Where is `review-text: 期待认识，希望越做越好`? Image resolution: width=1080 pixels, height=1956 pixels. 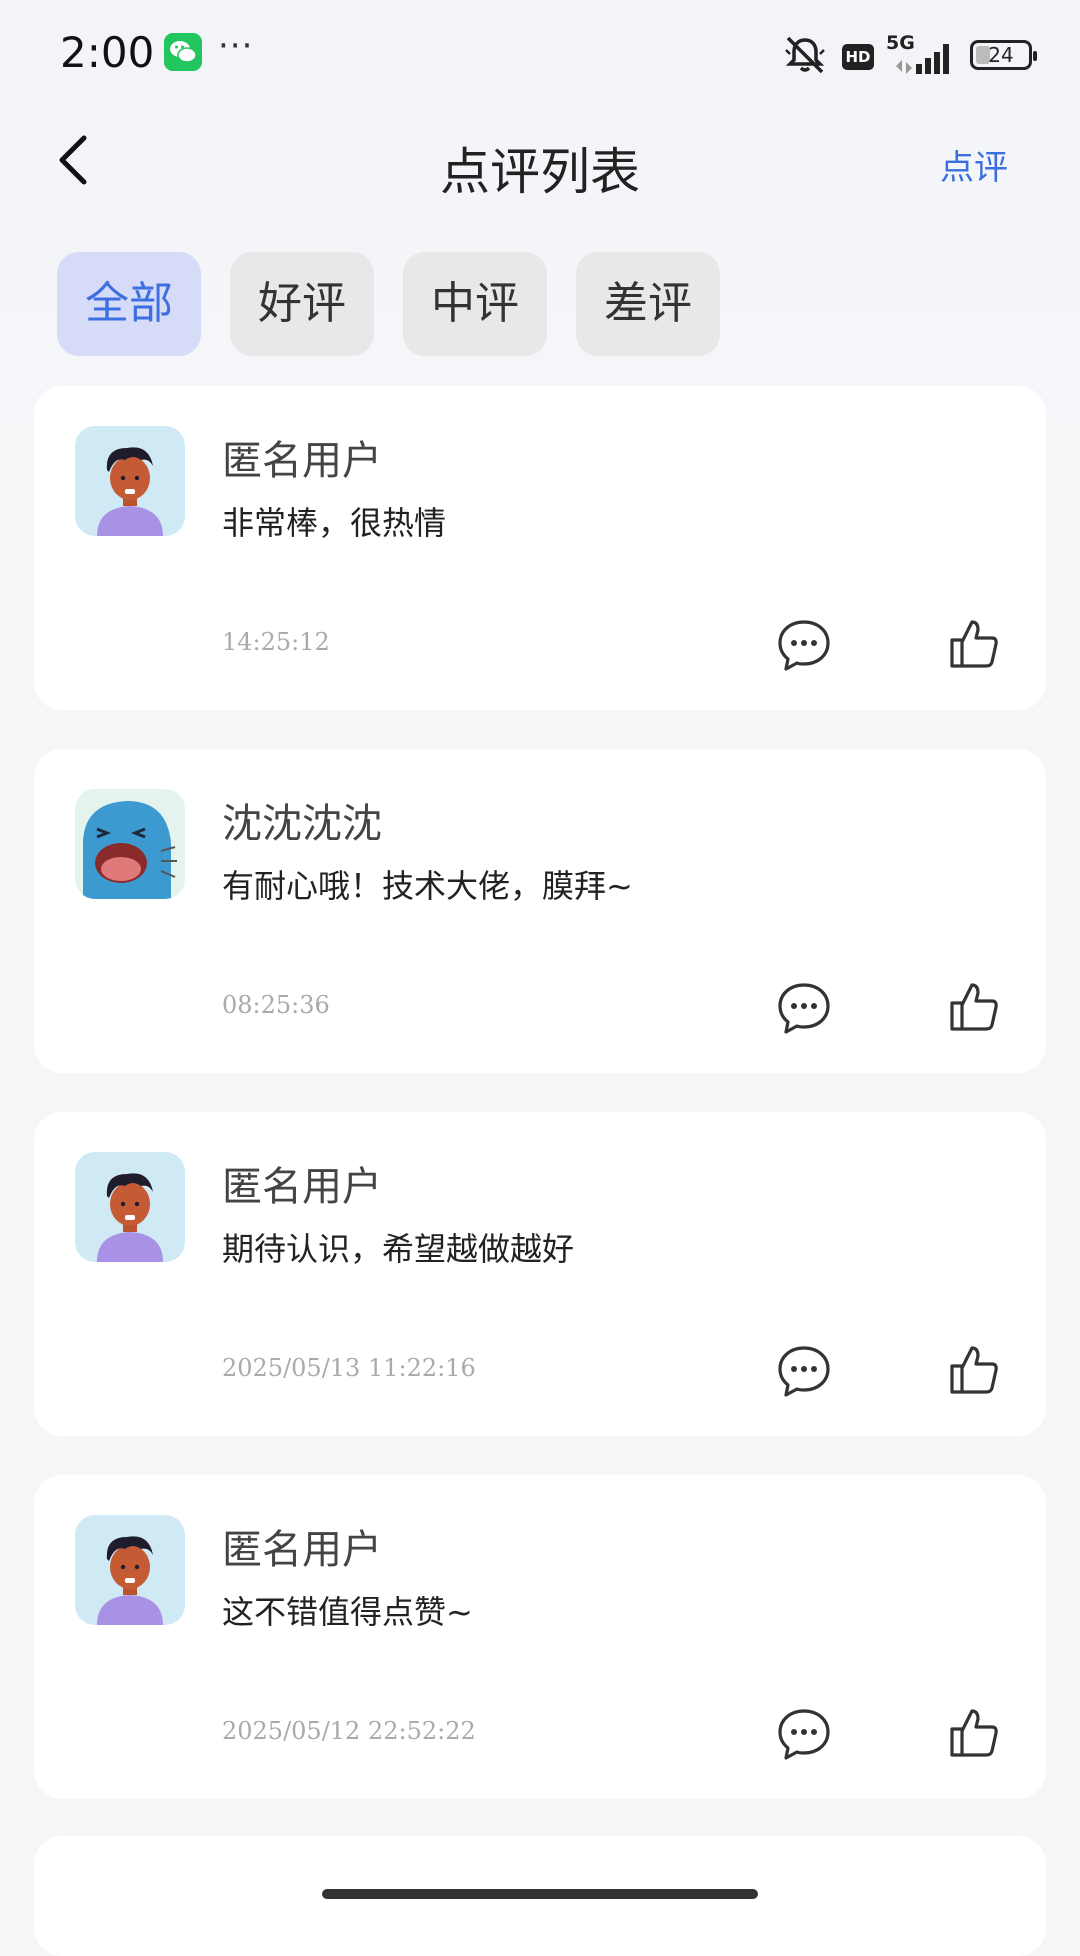
review-text: 期待认识，希望越做越好 is located at coordinates (398, 1249).